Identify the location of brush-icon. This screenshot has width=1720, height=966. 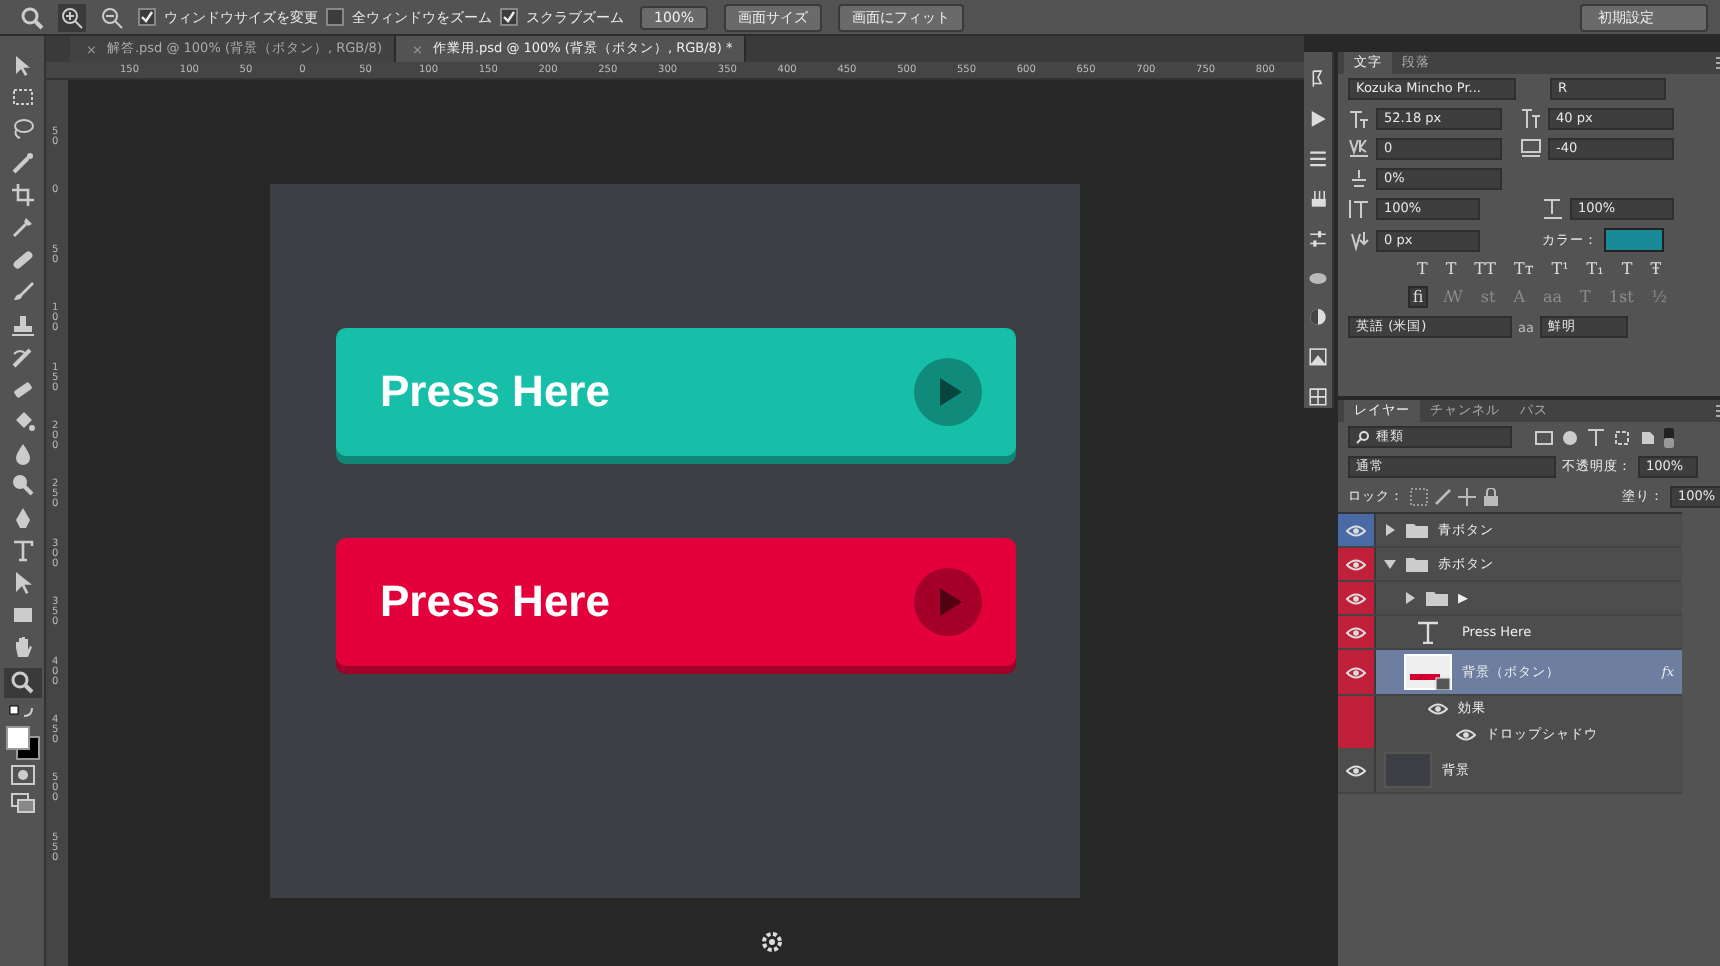
(22, 291).